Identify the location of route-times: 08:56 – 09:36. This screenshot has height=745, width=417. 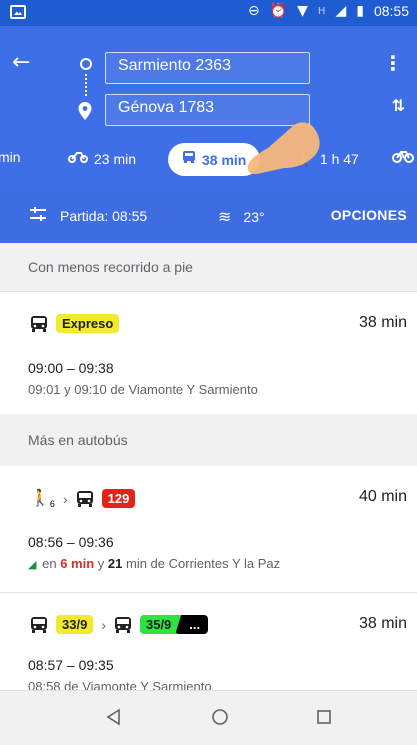
(71, 542).